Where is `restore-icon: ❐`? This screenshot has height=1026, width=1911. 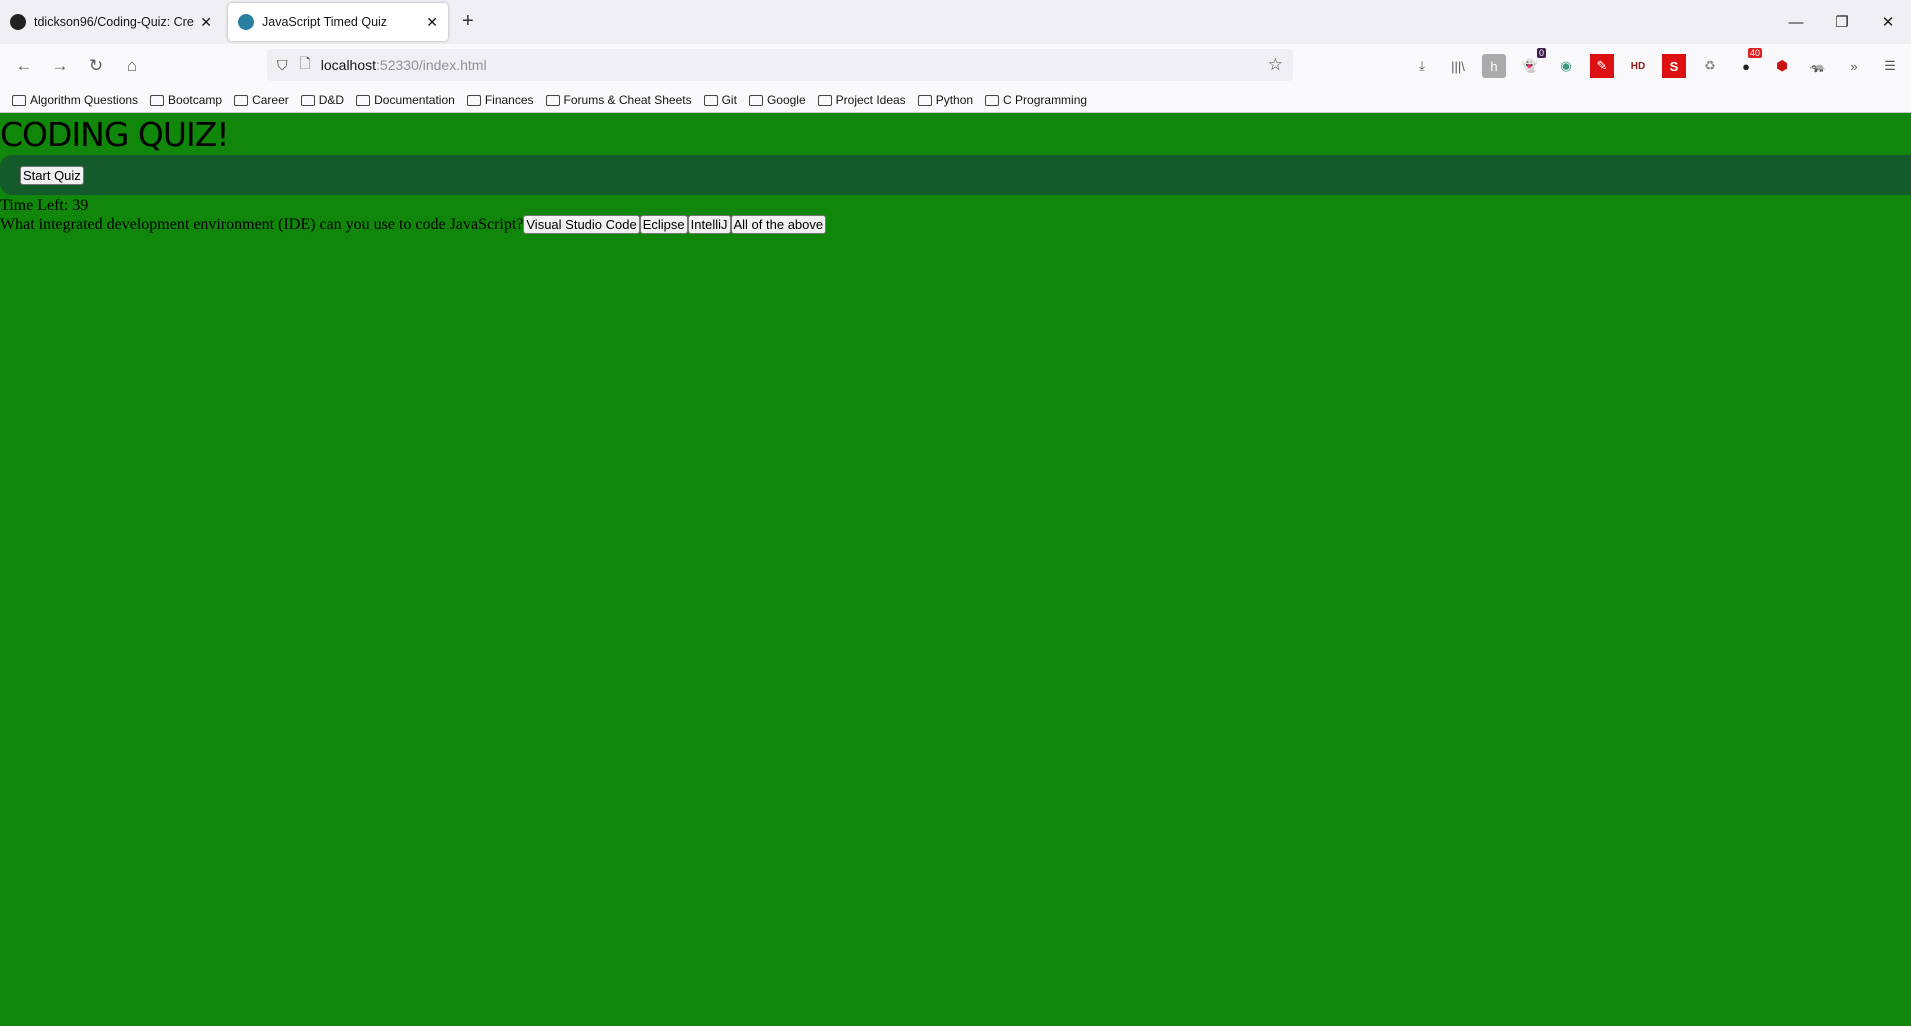 restore-icon: ❐ is located at coordinates (1842, 22).